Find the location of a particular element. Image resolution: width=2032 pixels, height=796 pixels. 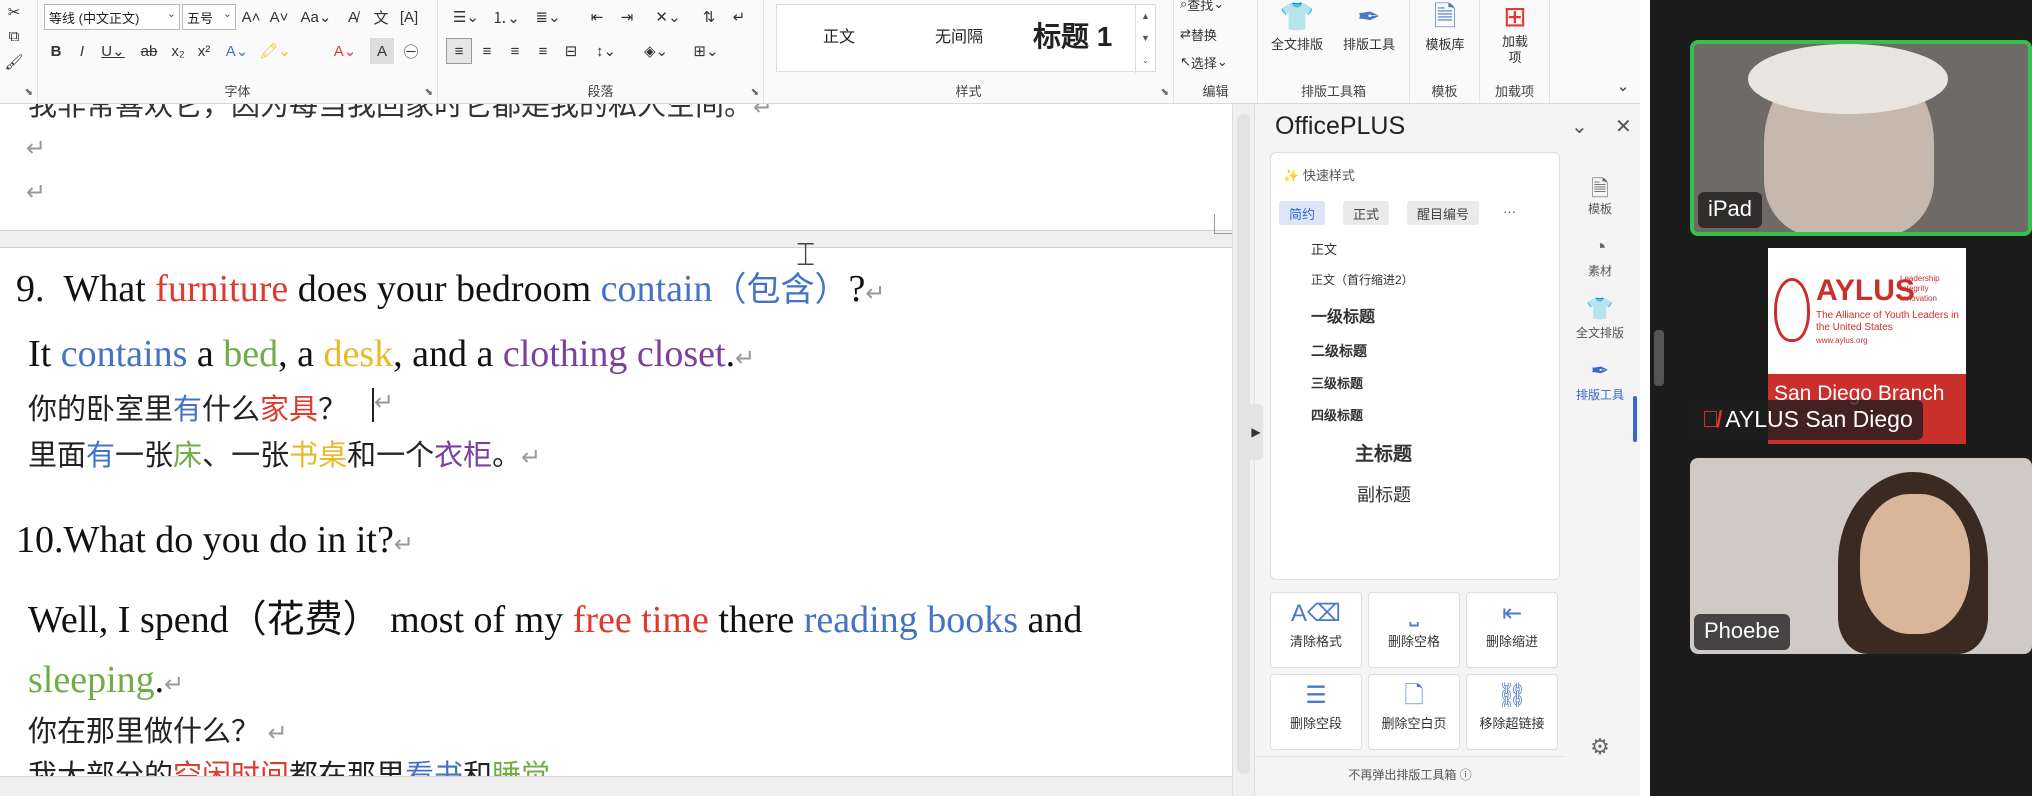

distributed-icon: ⊟ is located at coordinates (571, 51).